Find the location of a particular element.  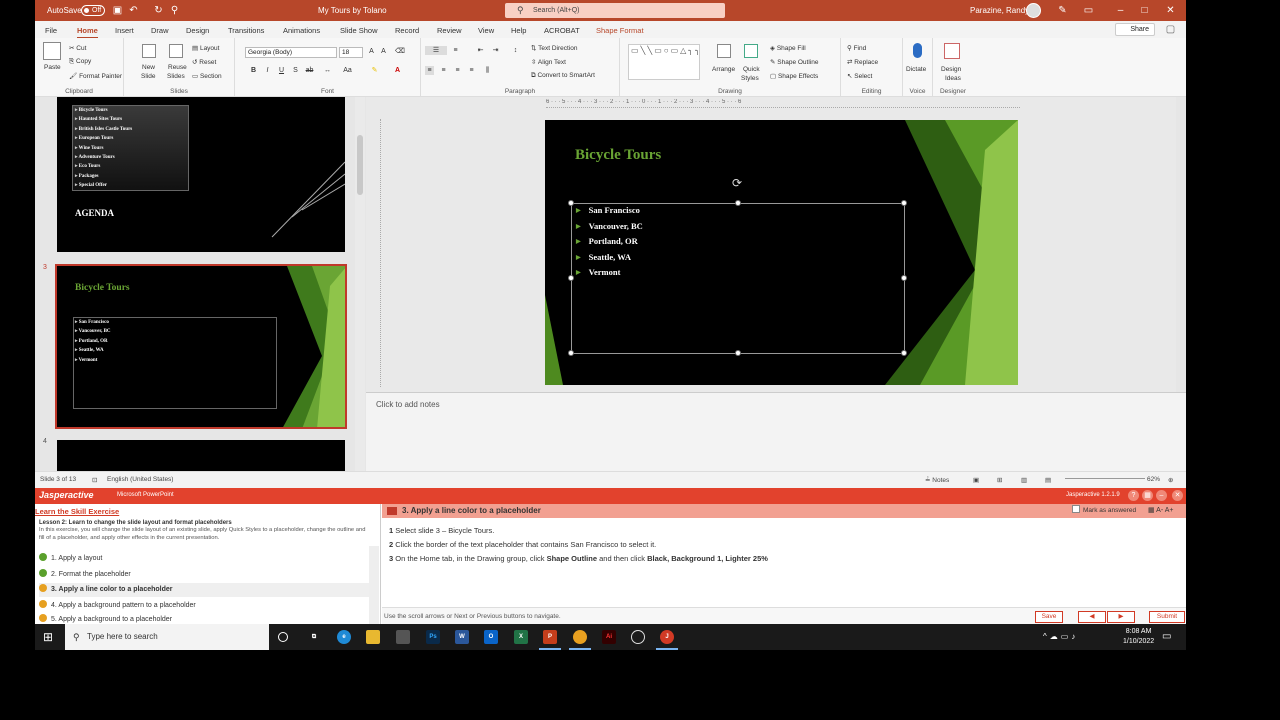

step-item-current: 3. Apply a line color to a placeholder is located at coordinates (204, 590).